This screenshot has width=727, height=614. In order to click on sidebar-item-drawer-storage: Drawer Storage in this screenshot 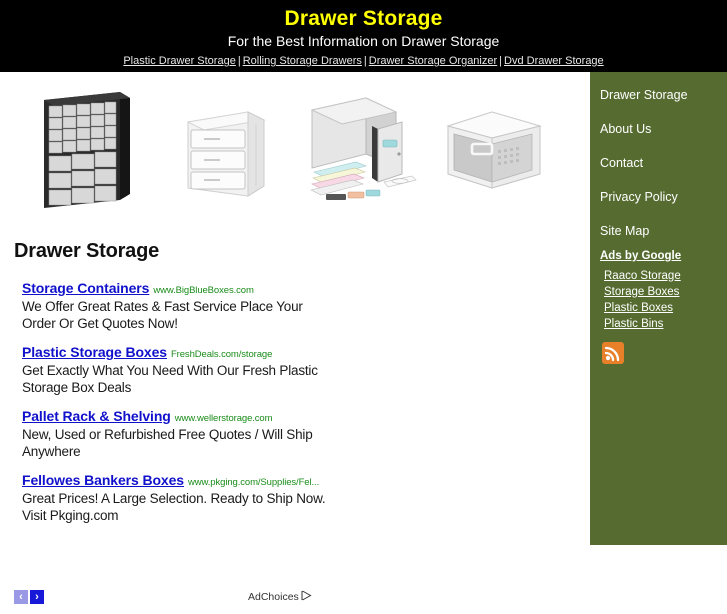, I will do `click(658, 95)`.